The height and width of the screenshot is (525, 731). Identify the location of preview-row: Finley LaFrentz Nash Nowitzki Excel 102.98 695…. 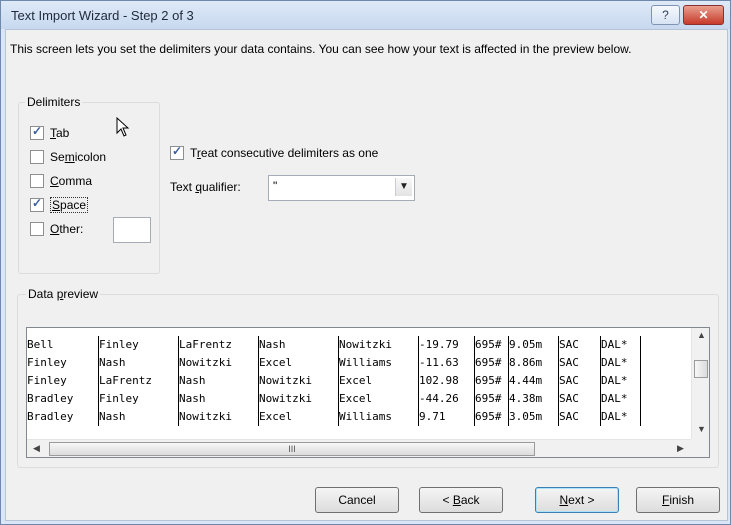
(357, 381).